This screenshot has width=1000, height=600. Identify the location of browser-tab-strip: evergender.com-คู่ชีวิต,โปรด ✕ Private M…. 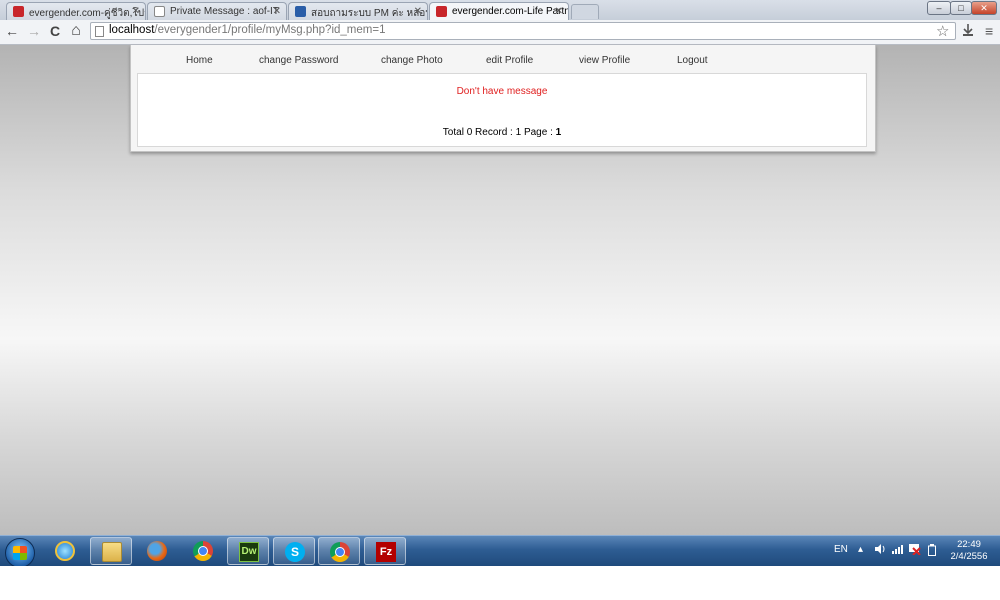
(500, 10).